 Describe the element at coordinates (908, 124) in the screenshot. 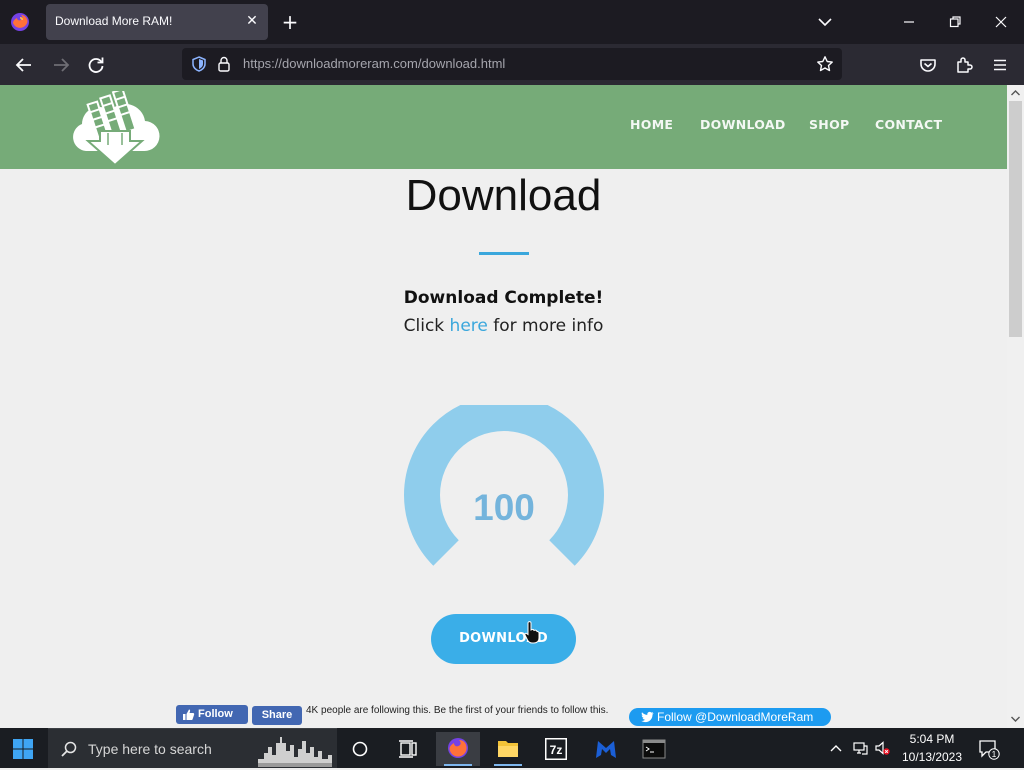

I see `nav-contact: CONTACT` at that location.